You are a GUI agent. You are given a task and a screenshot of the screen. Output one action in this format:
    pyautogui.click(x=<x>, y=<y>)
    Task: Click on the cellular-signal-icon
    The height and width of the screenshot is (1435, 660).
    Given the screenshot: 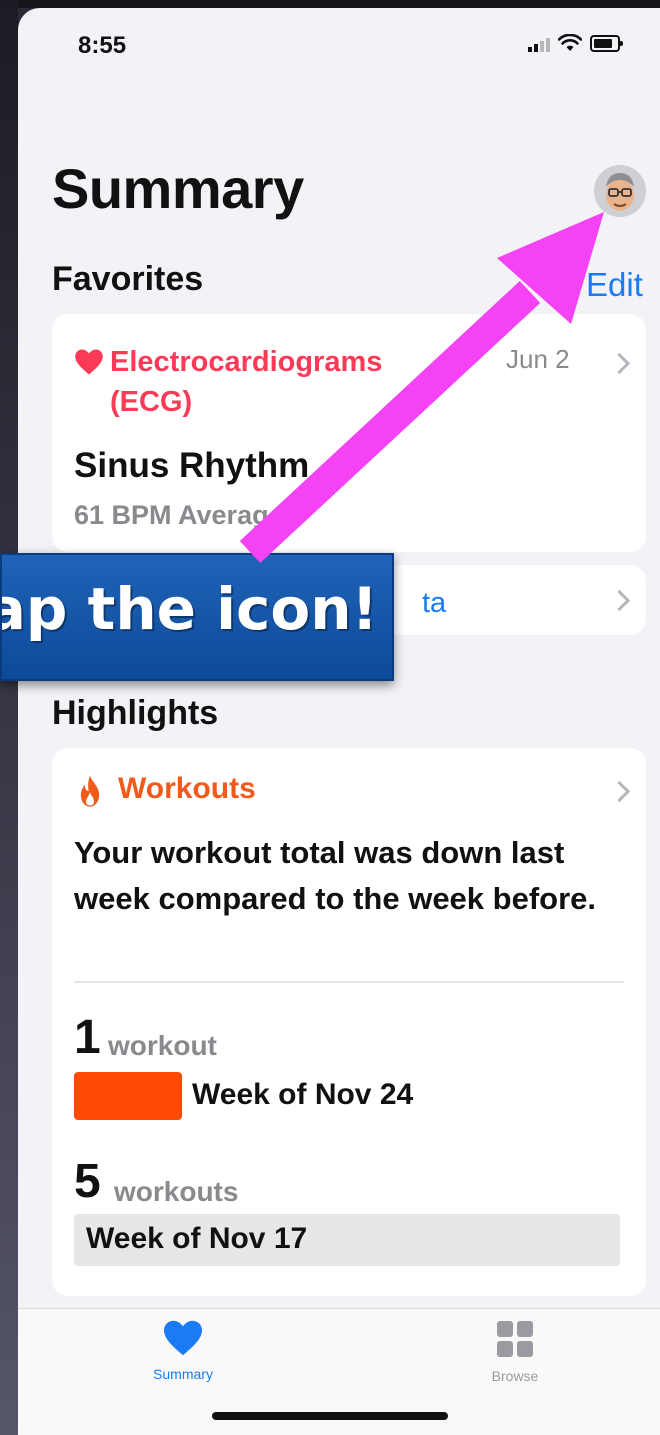 What is the action you would take?
    pyautogui.click(x=539, y=44)
    